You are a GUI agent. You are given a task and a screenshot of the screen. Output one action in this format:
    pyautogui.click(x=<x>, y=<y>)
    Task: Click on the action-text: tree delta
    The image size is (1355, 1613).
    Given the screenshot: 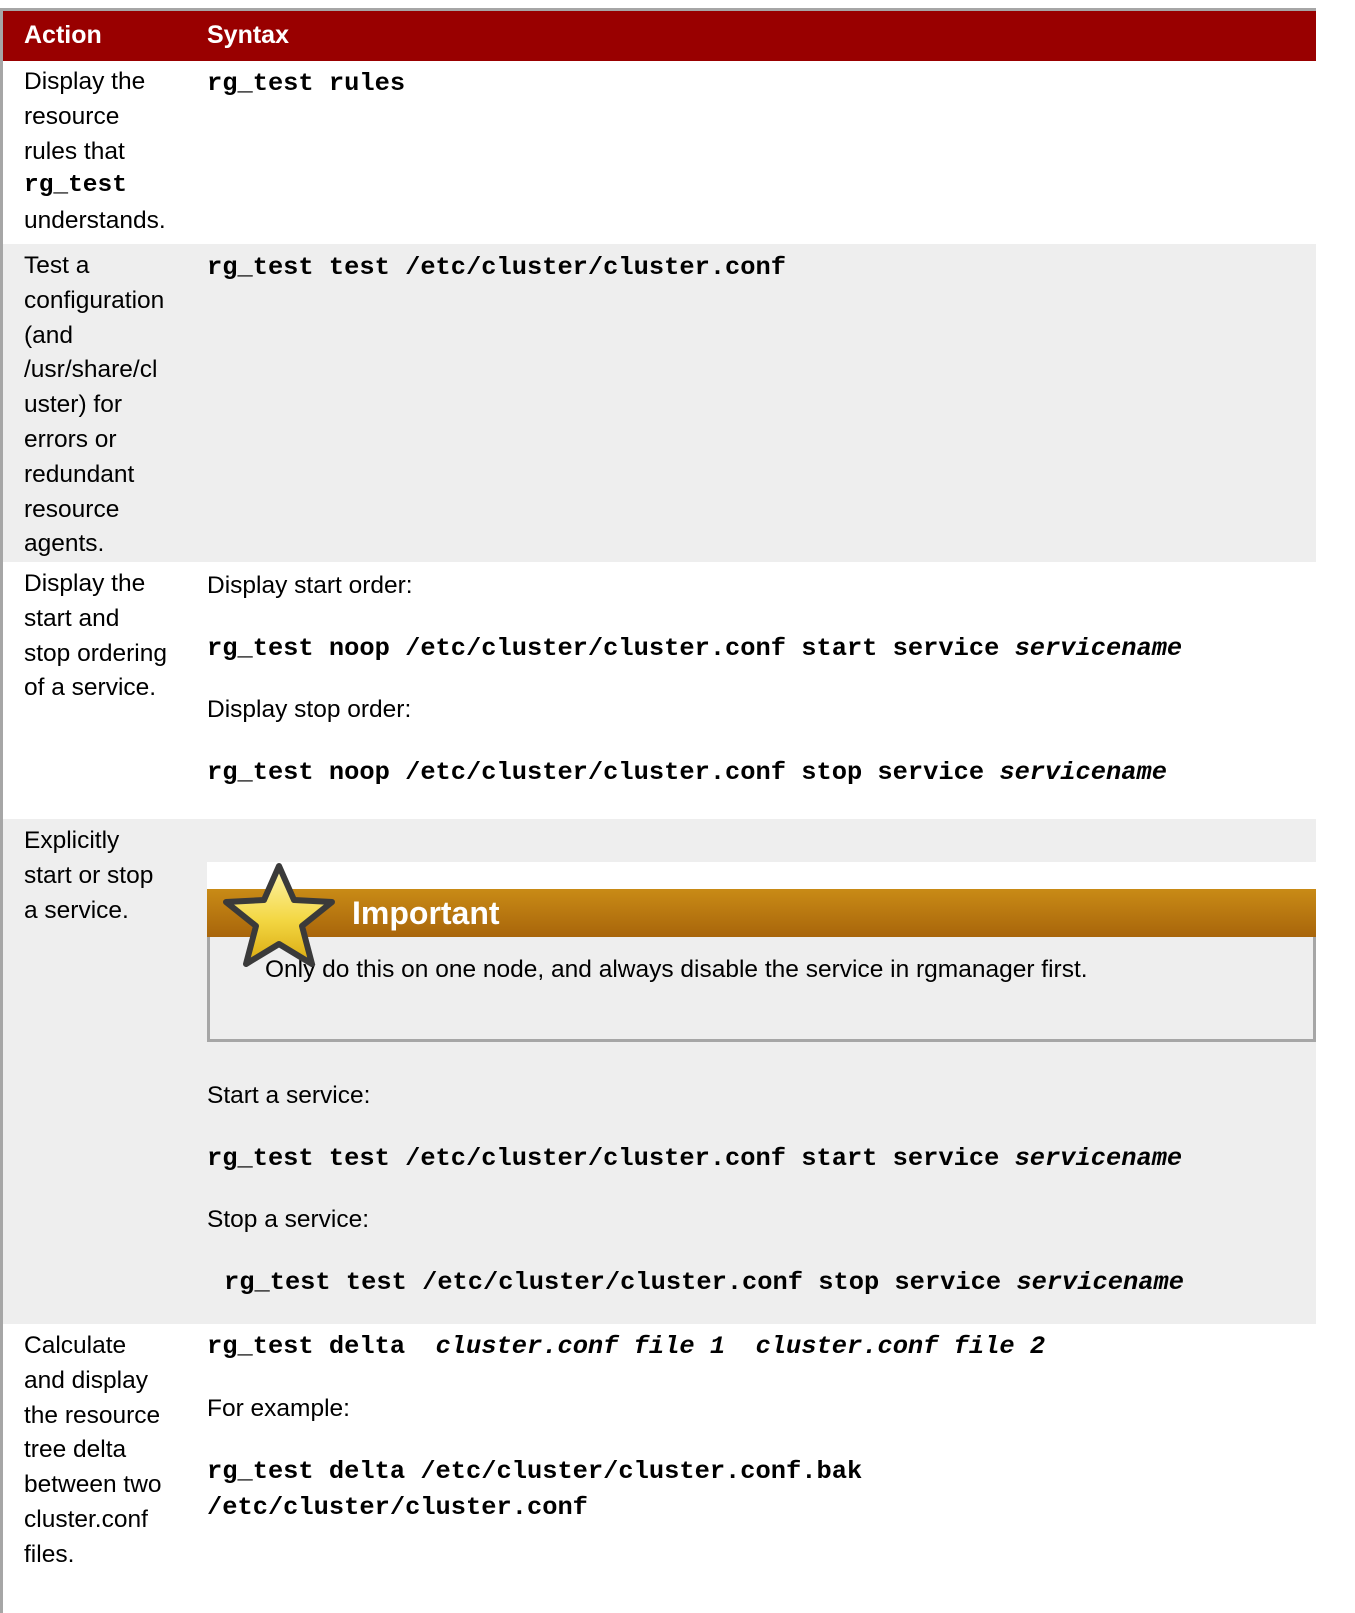 What is the action you would take?
    pyautogui.click(x=75, y=1450)
    